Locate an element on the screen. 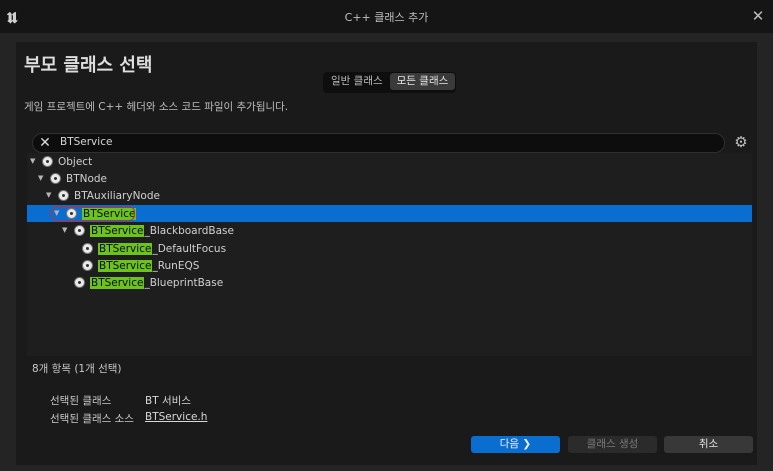 The width and height of the screenshot is (773, 471). tree-row-label: BTService_BlueprintBase is located at coordinates (157, 283).